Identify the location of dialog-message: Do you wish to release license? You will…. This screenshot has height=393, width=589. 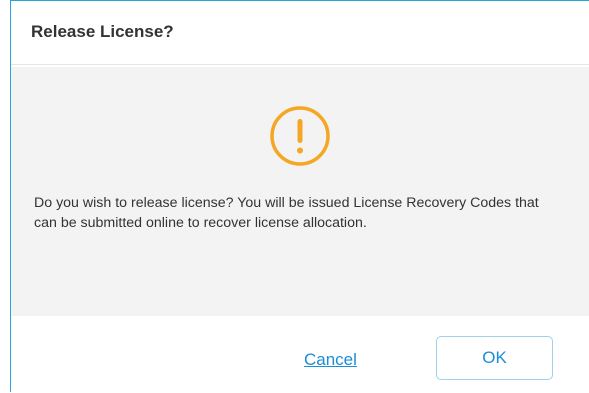
(286, 213).